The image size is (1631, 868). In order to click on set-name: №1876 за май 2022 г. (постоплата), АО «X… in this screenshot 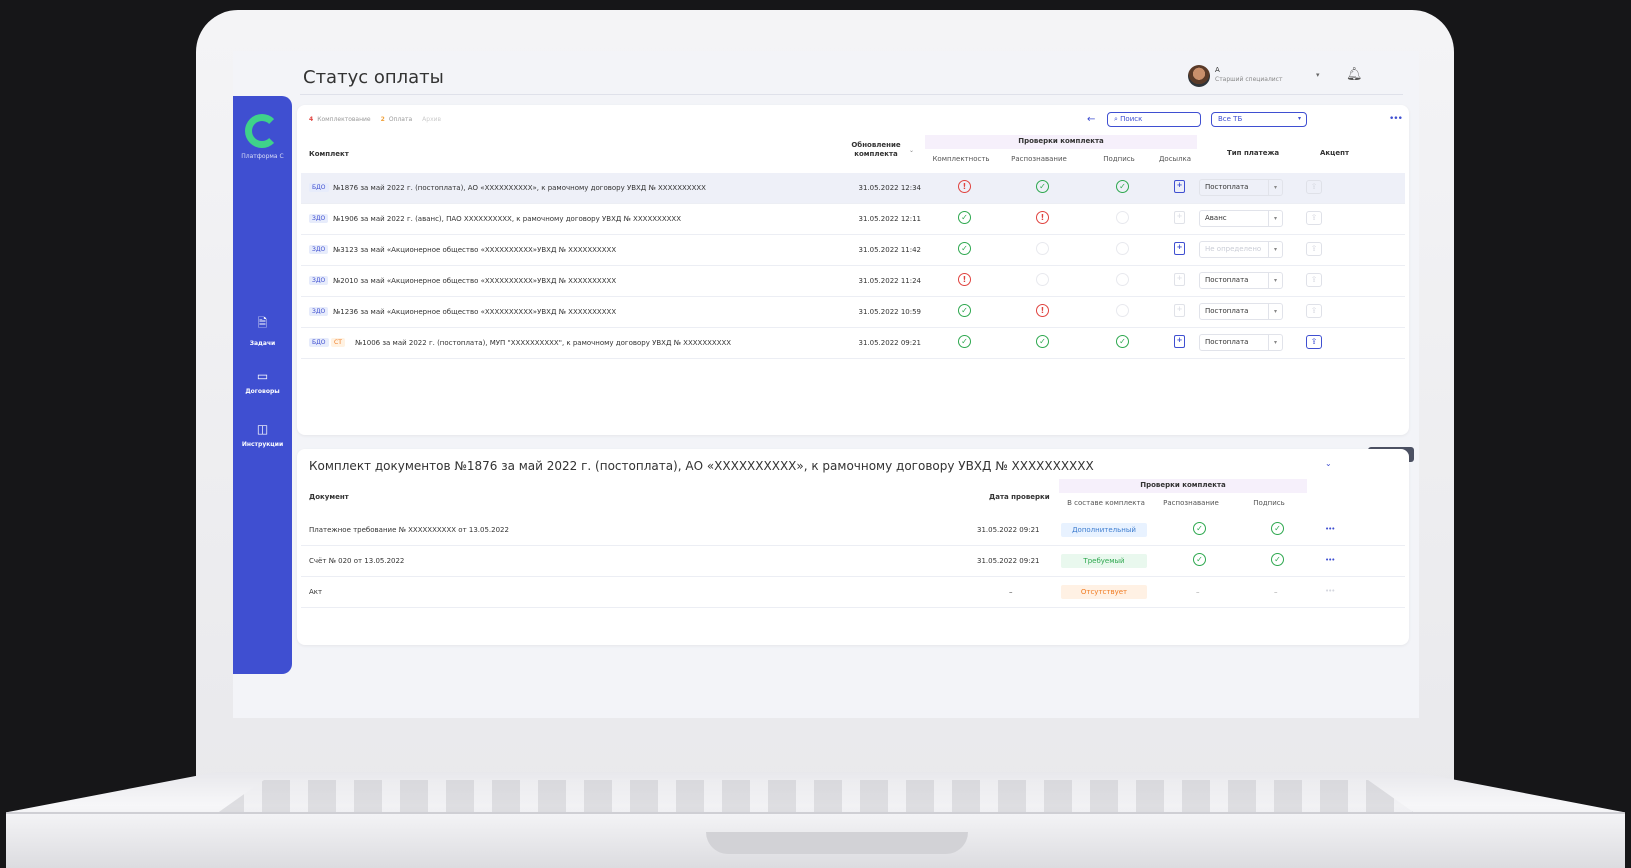, I will do `click(519, 188)`.